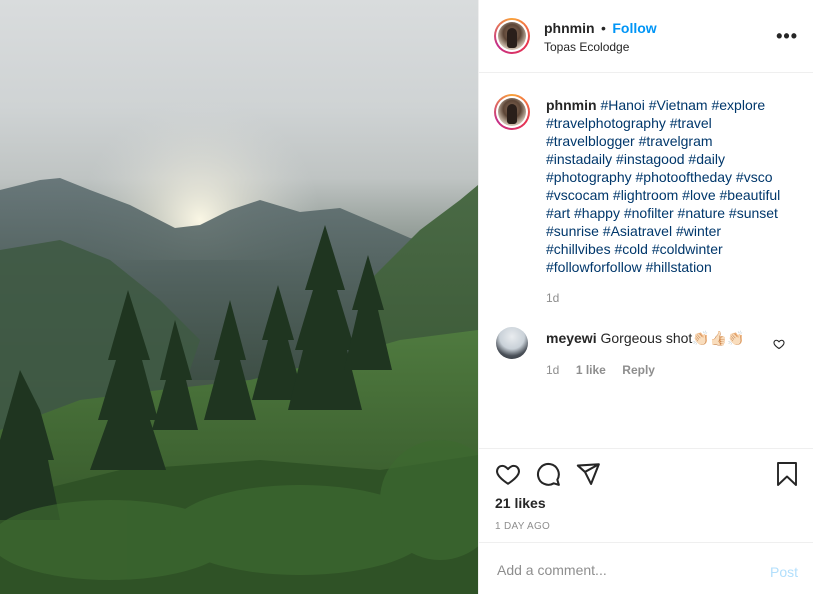  Describe the element at coordinates (512, 343) in the screenshot. I see `commenter-avatar` at that location.